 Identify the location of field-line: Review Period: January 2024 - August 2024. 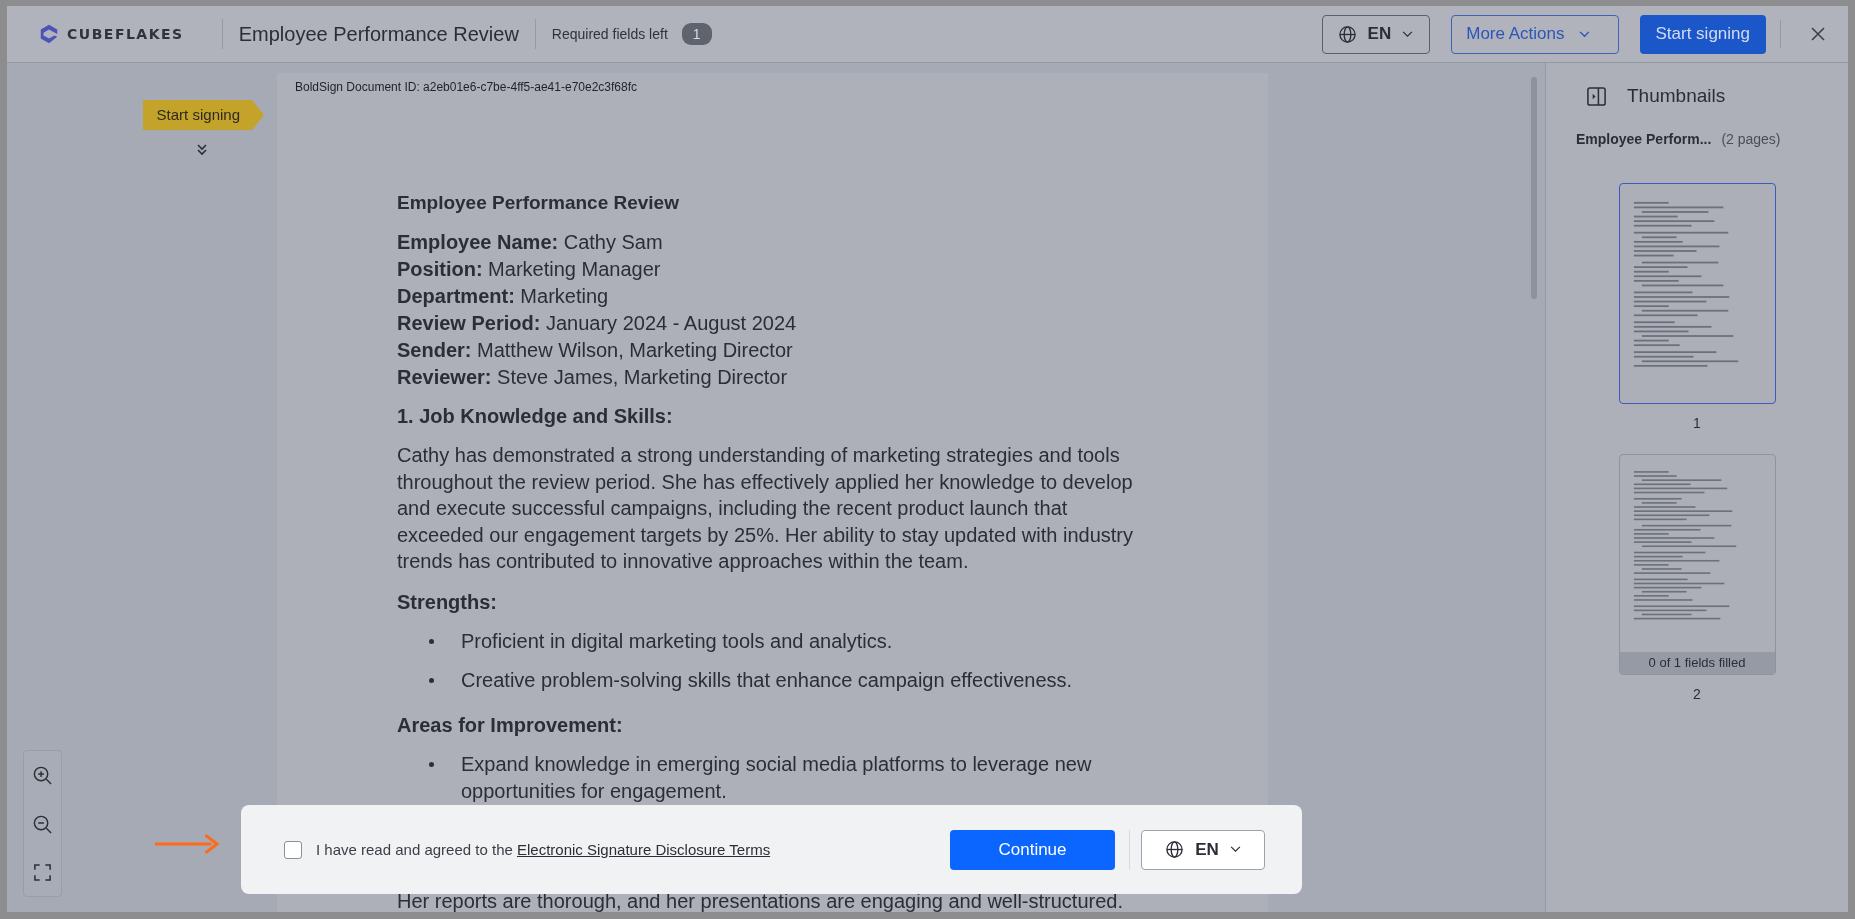
(597, 323).